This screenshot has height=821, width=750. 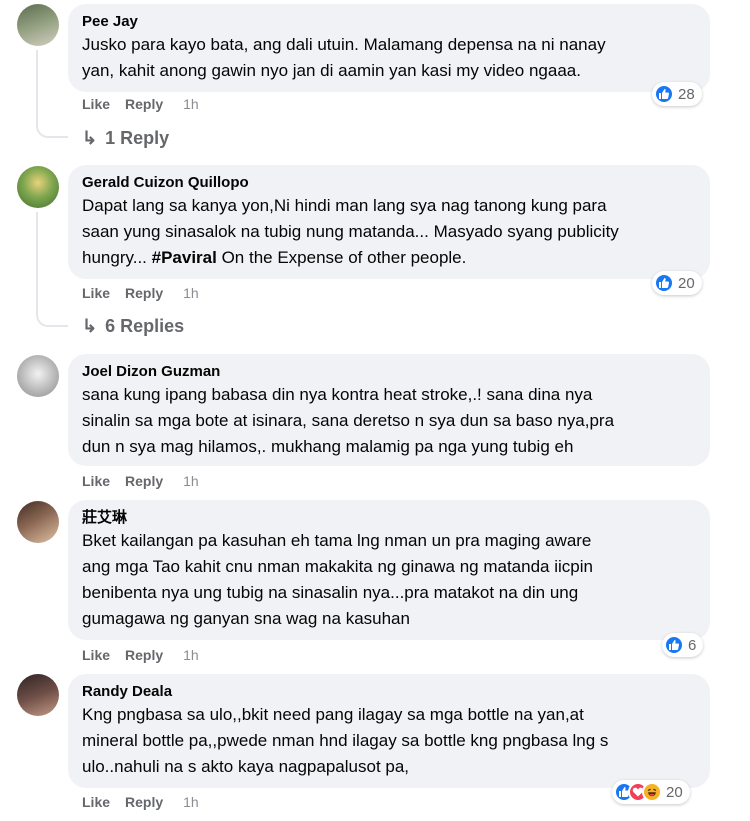 What do you see at coordinates (389, 22) in the screenshot?
I see `comment-author: Pee Jay` at bounding box center [389, 22].